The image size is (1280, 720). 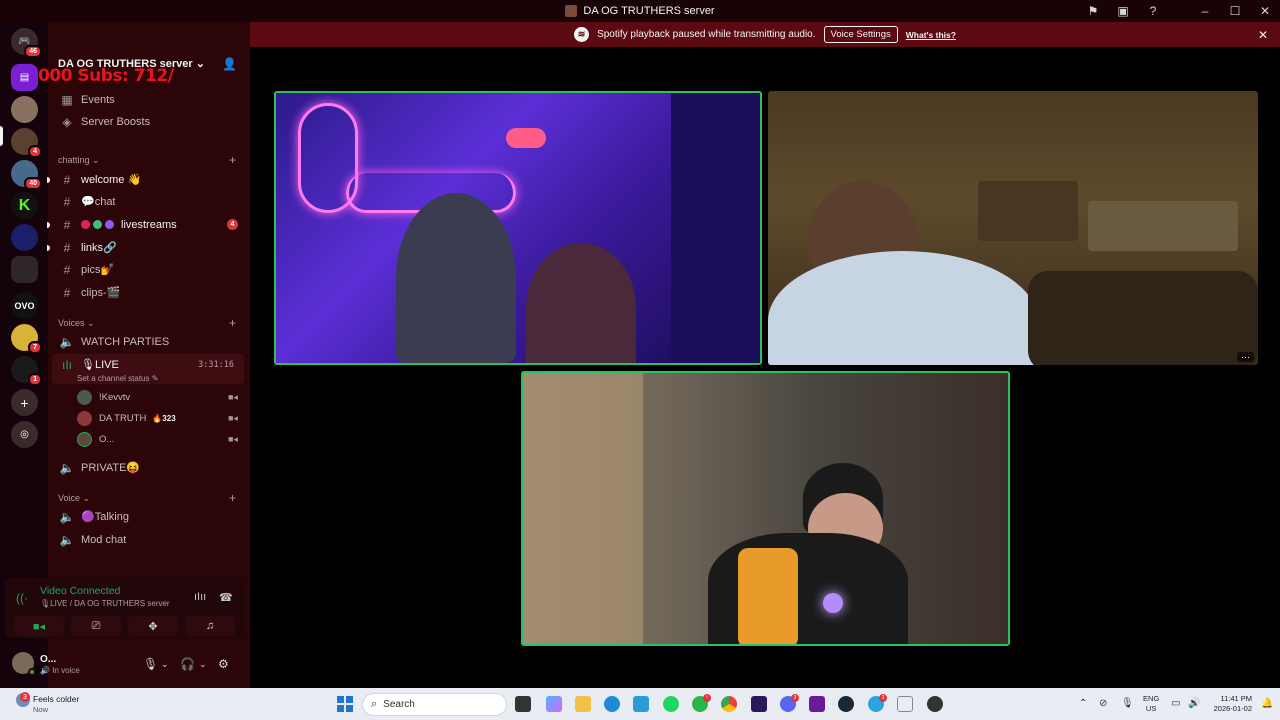 What do you see at coordinates (1123, 11) in the screenshot?
I see `inbox-icon: ▣` at bounding box center [1123, 11].